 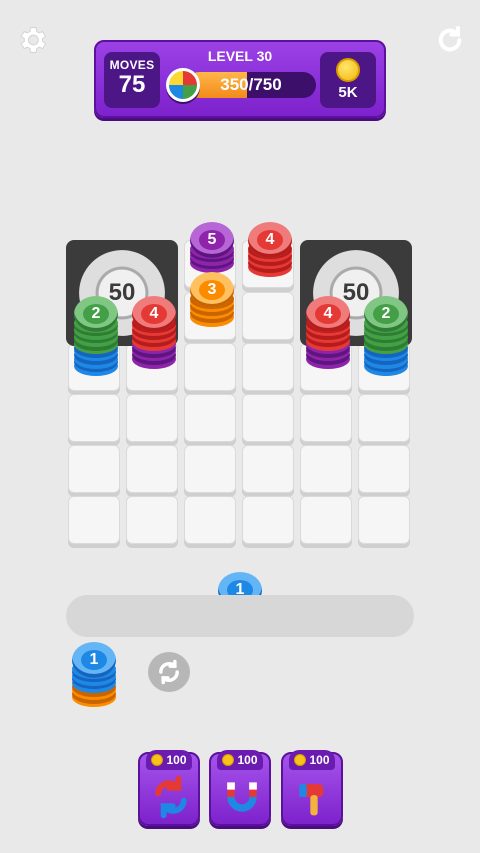 I want to click on stack-count-label: 3, so click(x=212, y=290).